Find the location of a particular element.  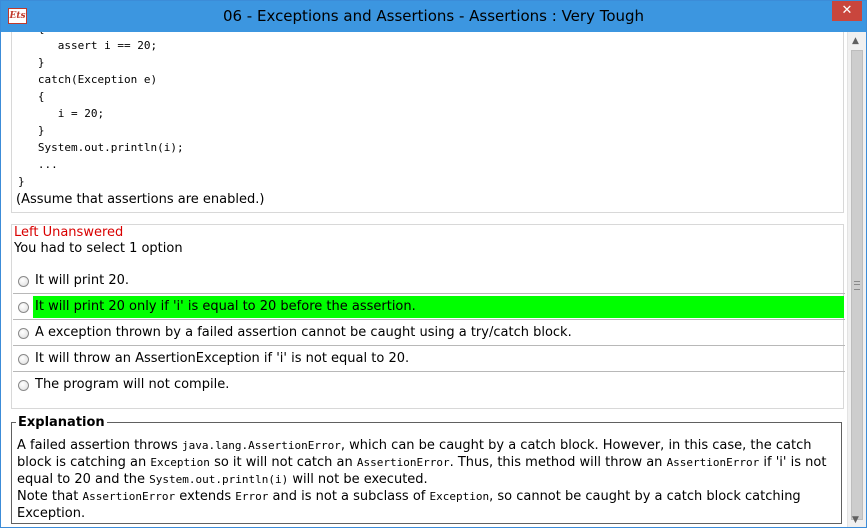

scroll-up-arrow-icon: ▲ is located at coordinates (855, 41).